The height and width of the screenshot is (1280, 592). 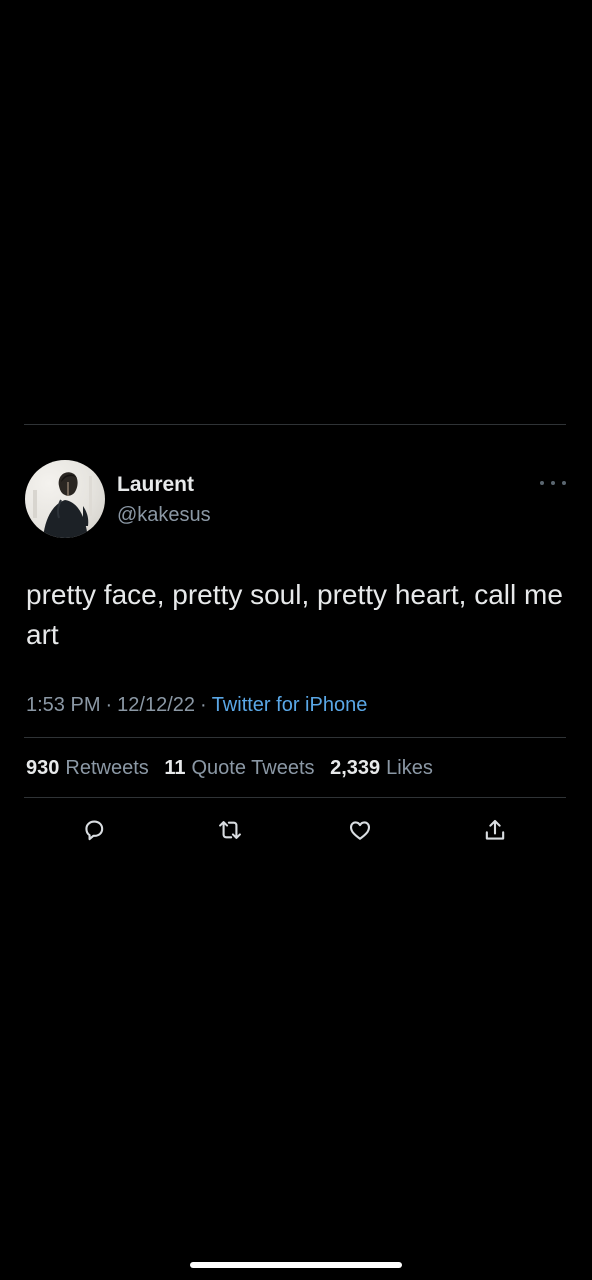 What do you see at coordinates (175, 768) in the screenshot?
I see `quote-tweets-count: 11` at bounding box center [175, 768].